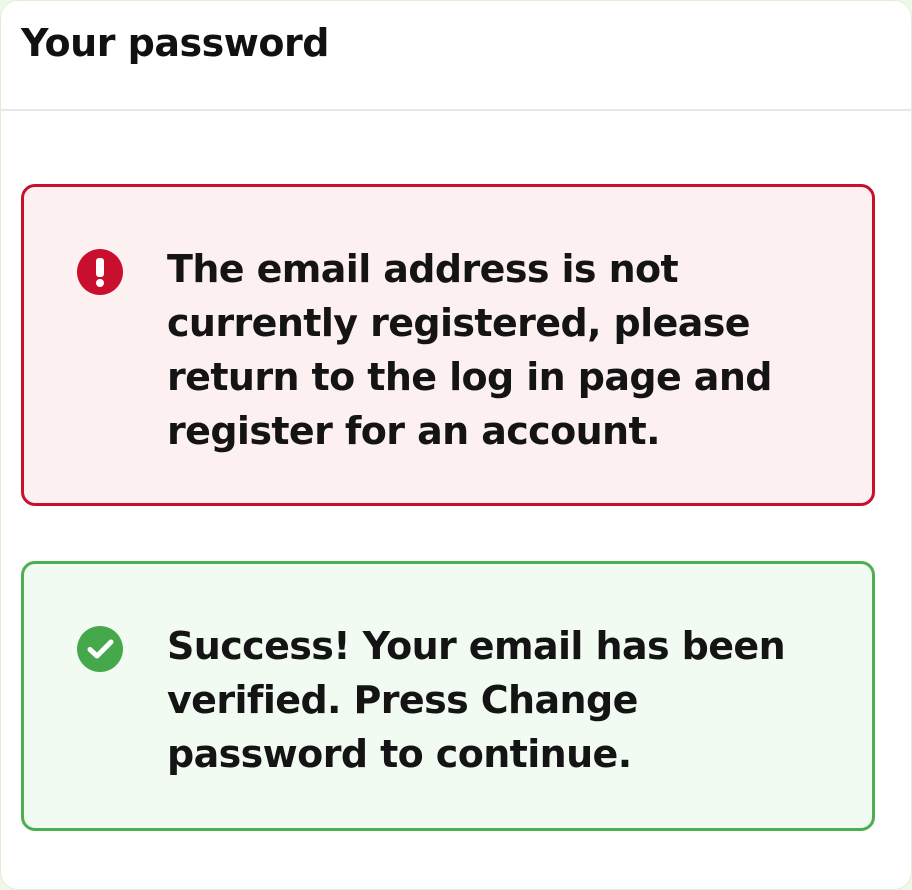 This screenshot has width=912, height=890. What do you see at coordinates (456, 56) in the screenshot?
I see `card-header: Your password` at bounding box center [456, 56].